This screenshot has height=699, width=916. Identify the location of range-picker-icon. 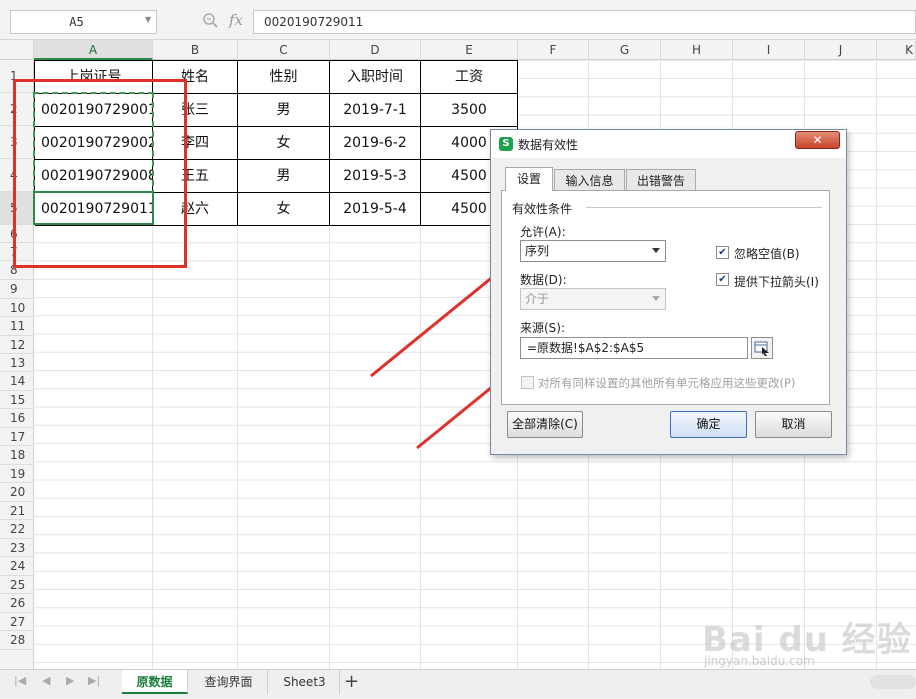
(761, 348).